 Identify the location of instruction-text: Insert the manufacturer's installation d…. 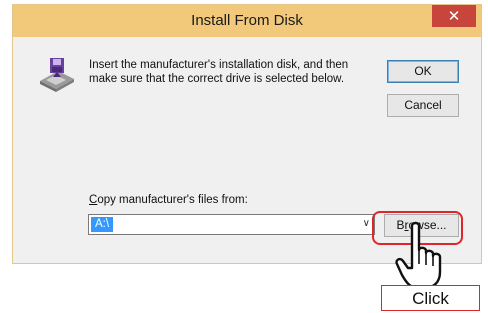
(219, 72).